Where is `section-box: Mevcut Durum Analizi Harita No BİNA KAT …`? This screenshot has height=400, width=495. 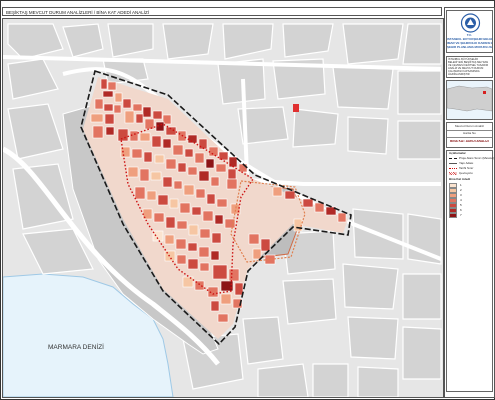 section-box: Mevcut Durum Analizi Harita No BİNA KAT … is located at coordinates (469, 135).